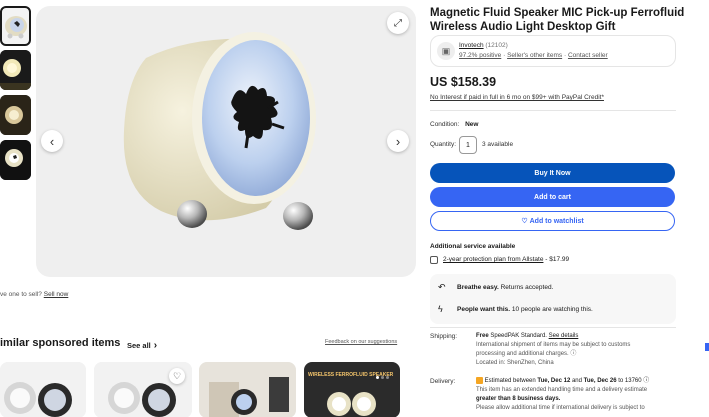 The image size is (709, 417). What do you see at coordinates (552, 309) in the screenshot?
I see `people-want-text: 10 people are watching this.` at bounding box center [552, 309].